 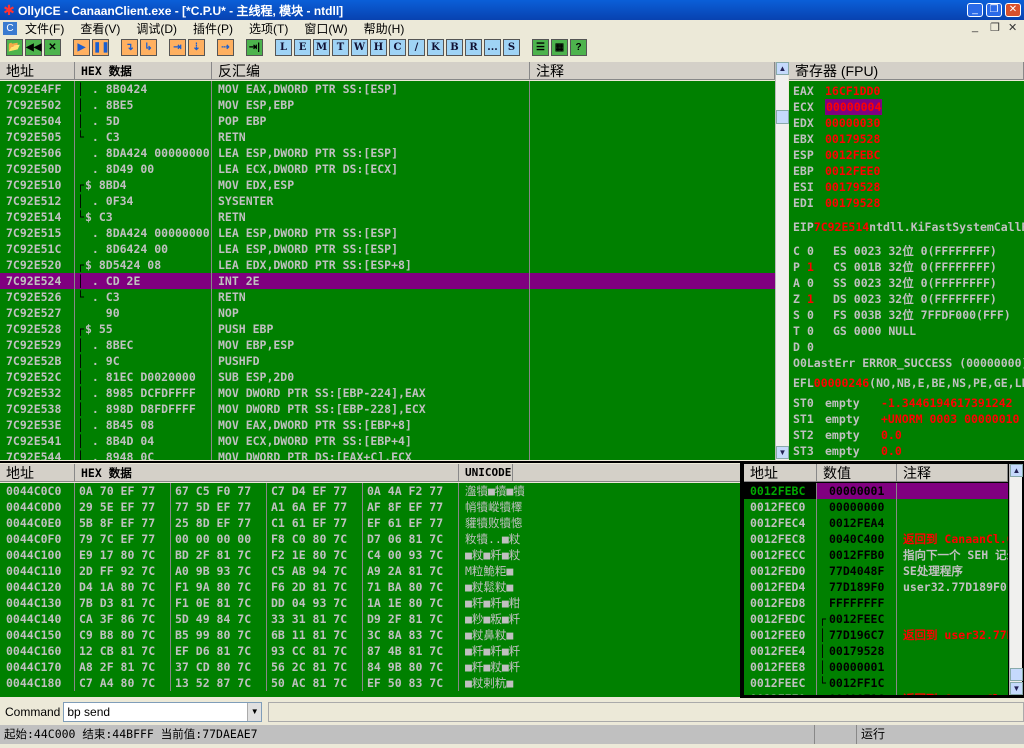 What do you see at coordinates (340, 47) in the screenshot?
I see `window-button-3: T` at bounding box center [340, 47].